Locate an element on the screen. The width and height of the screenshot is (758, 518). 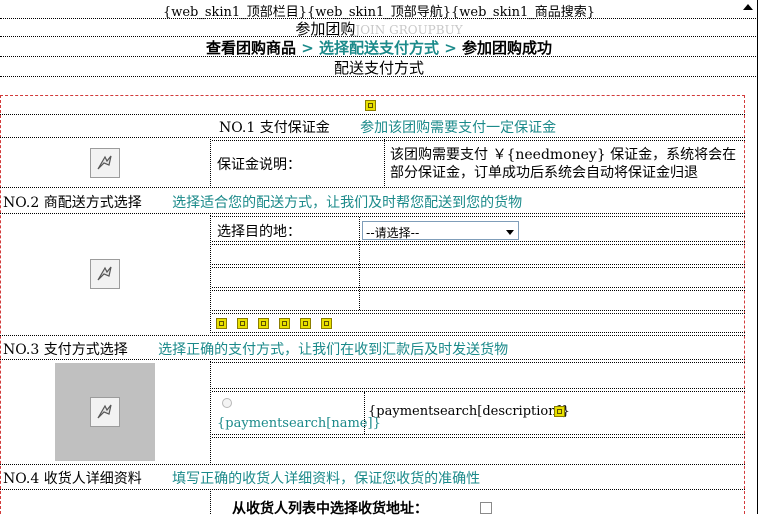
chevron-down-icon is located at coordinates (510, 232).